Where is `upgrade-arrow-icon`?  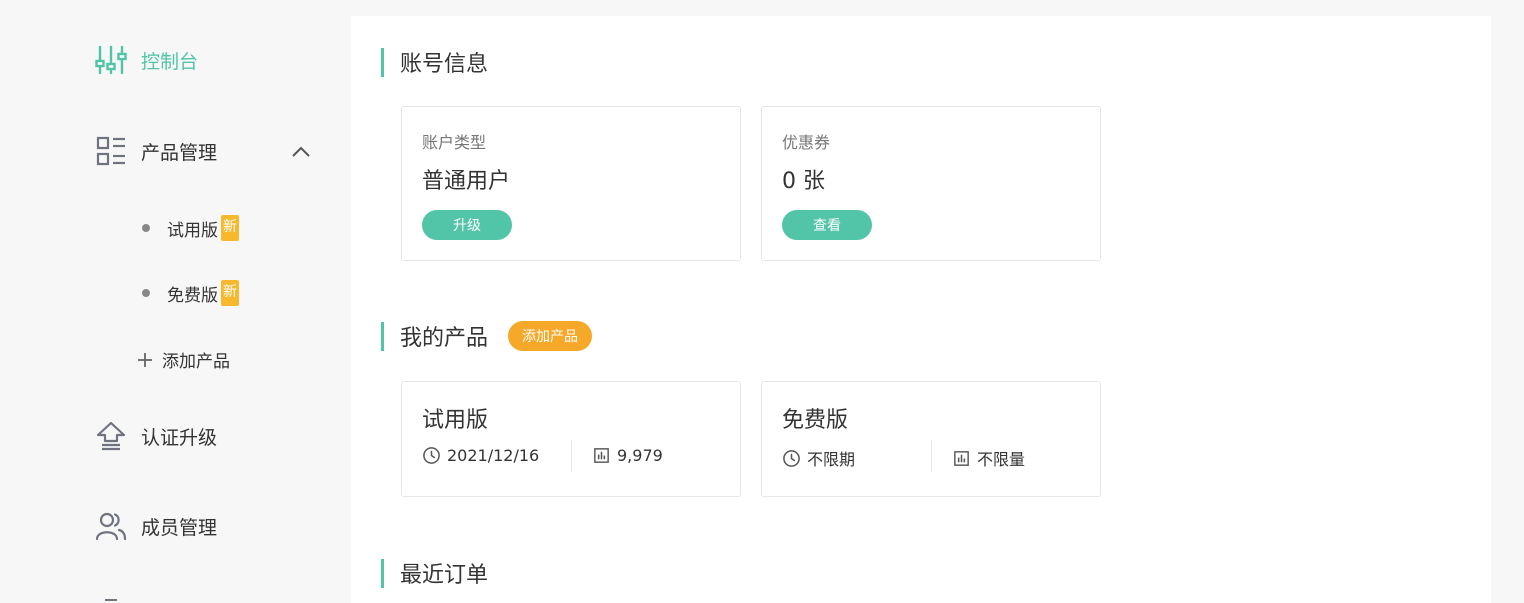
upgrade-arrow-icon is located at coordinates (111, 436).